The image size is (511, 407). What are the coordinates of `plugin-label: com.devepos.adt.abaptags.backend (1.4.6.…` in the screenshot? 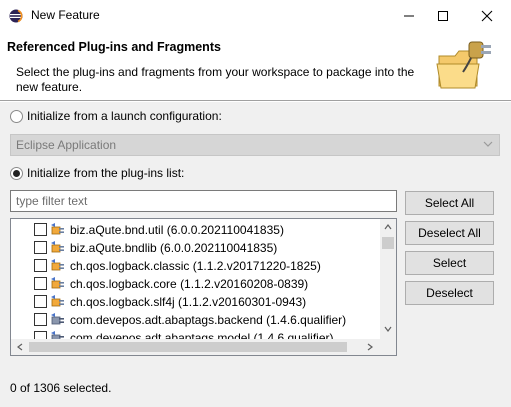 It's located at (208, 320).